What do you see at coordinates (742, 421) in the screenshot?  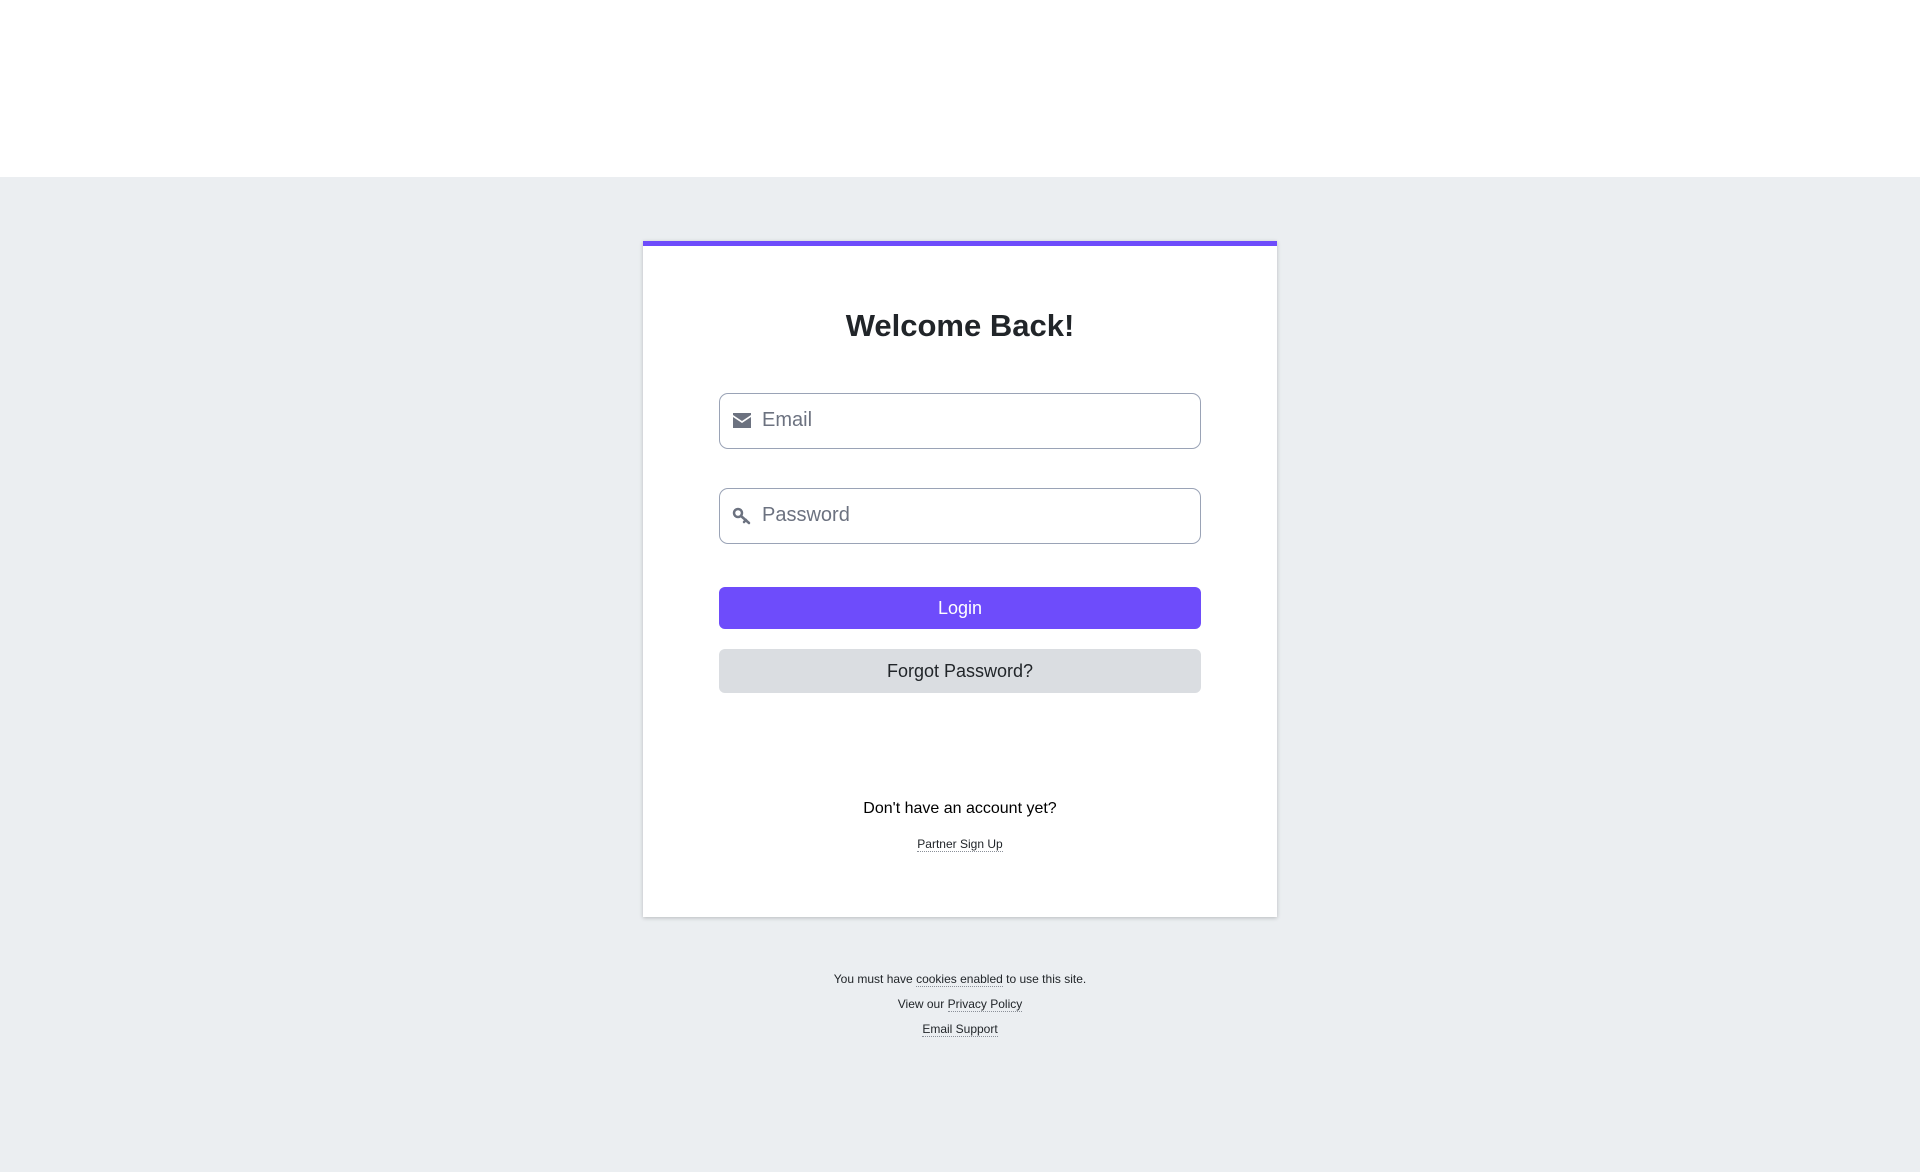 I see `envelope-icon` at bounding box center [742, 421].